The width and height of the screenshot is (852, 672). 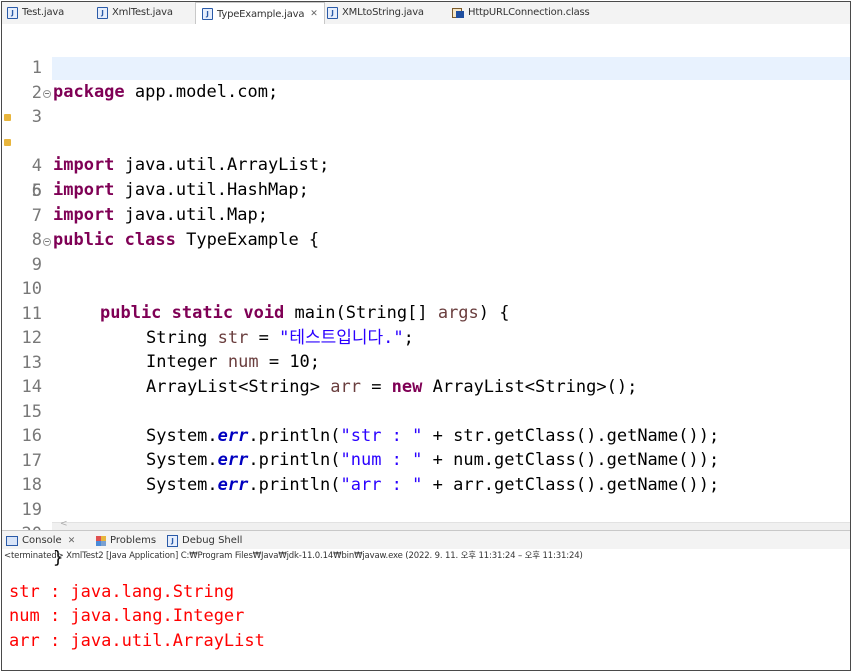 I want to click on code-line: 3 import java.util.ArrayList;, so click(x=426, y=128).